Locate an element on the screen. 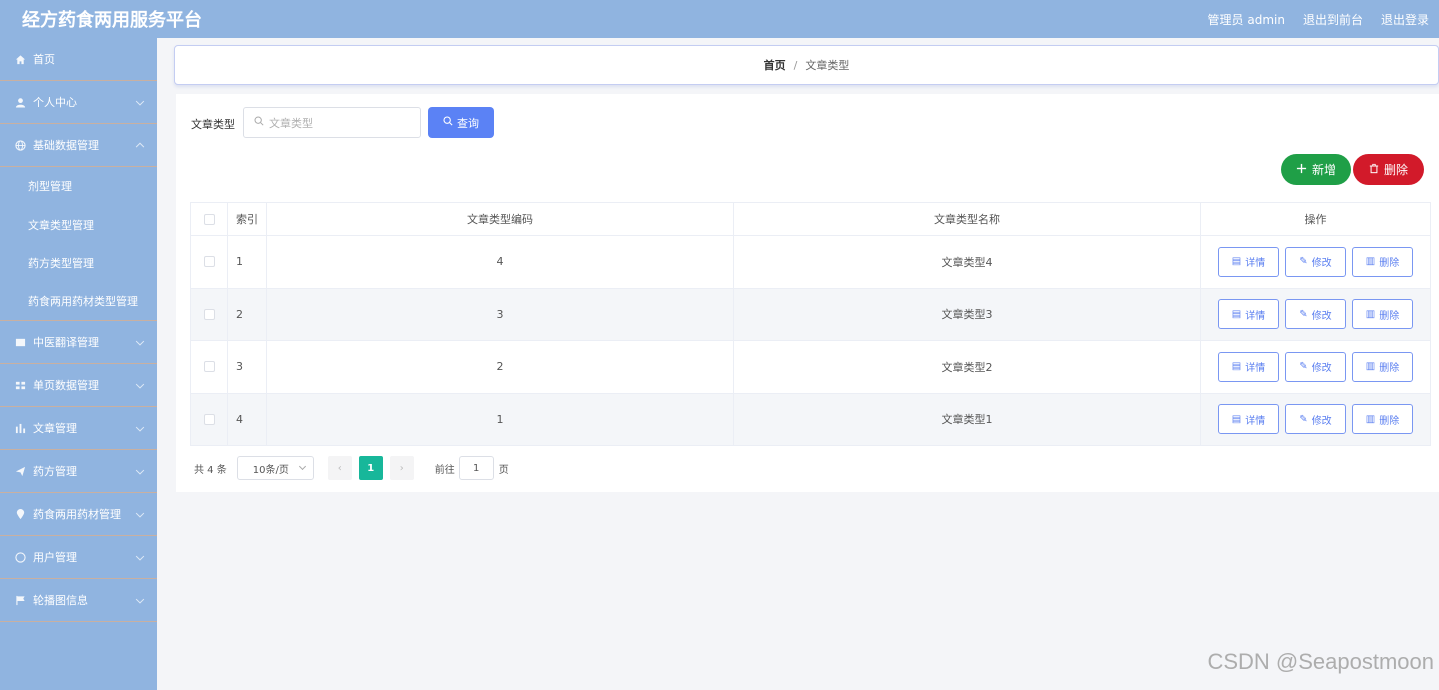  sidebar-item-label: 药方管理 is located at coordinates (55, 471).